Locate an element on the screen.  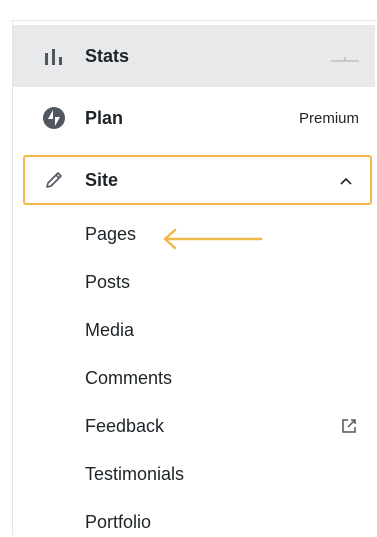
submenu-item-label: Testimonials is located at coordinates (135, 473).